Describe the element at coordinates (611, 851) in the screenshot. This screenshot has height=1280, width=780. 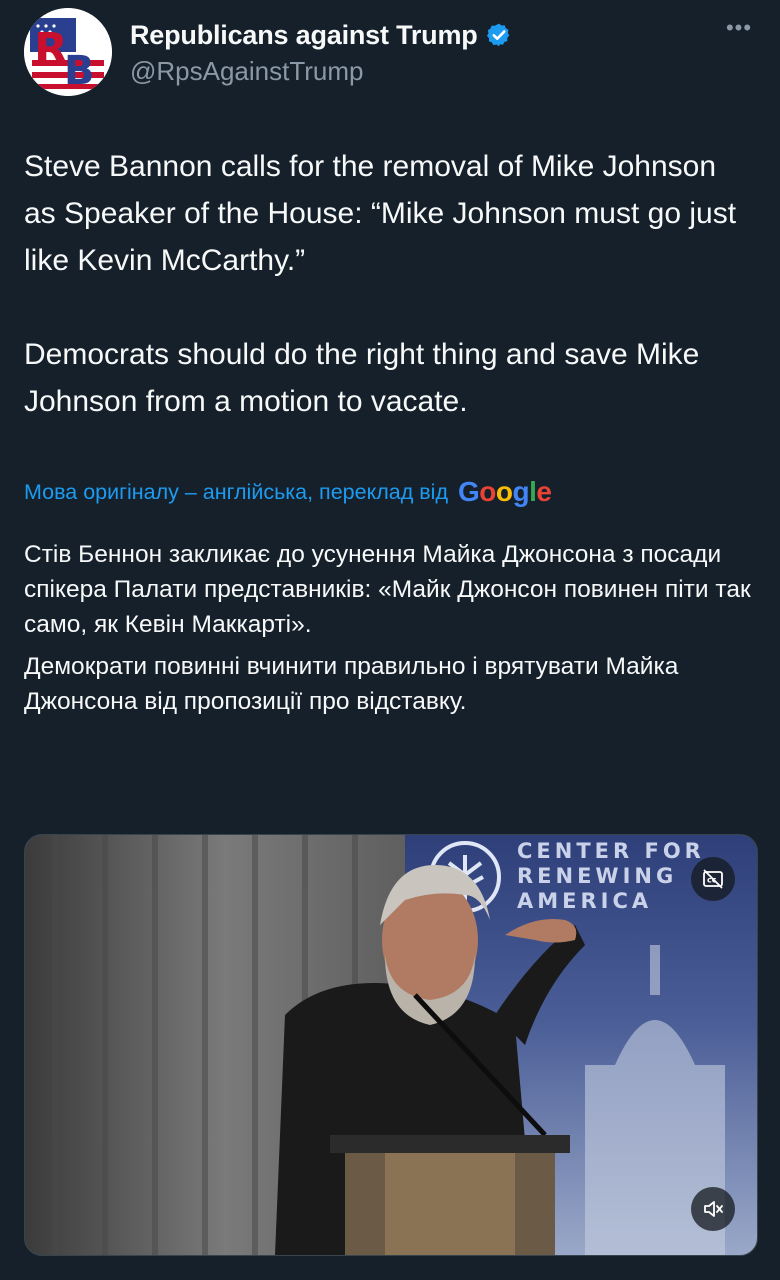
I see `banner-line: CENTER FOR` at that location.